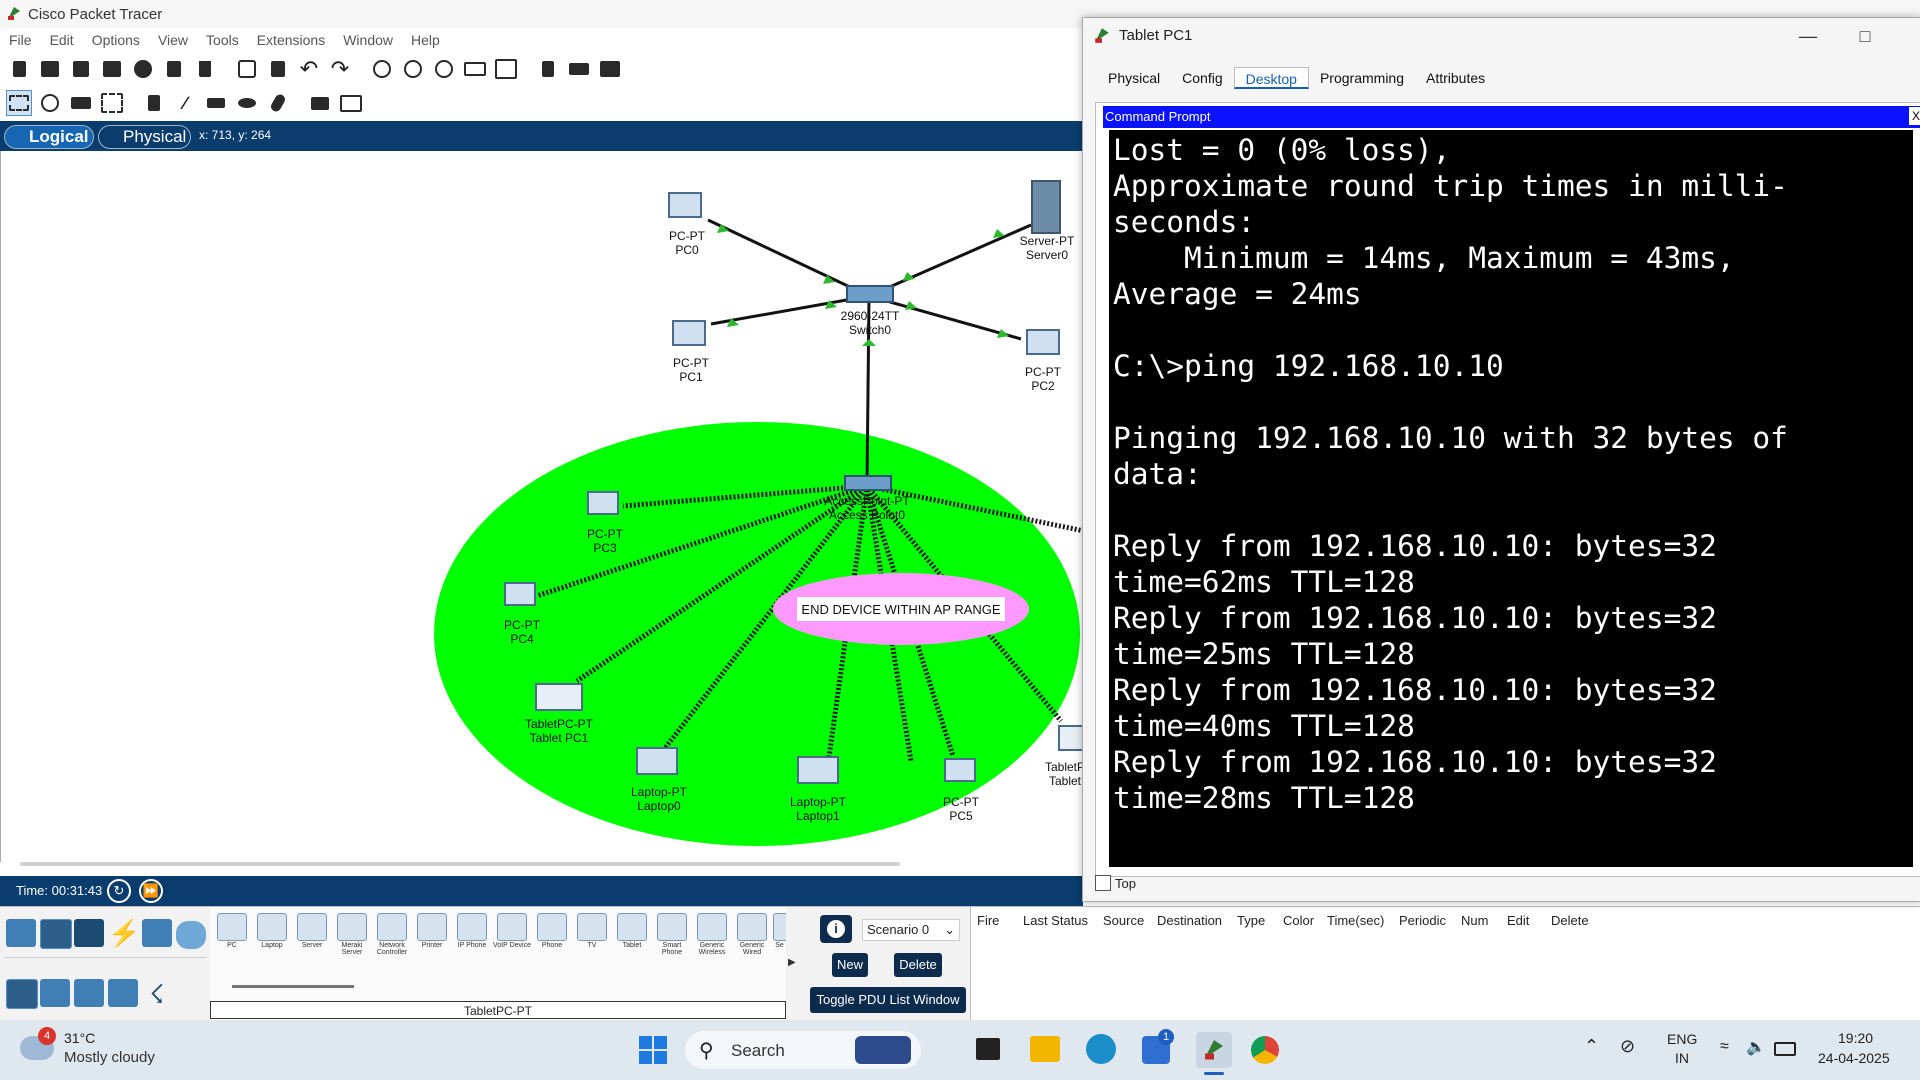 This screenshot has height=1080, width=1920. What do you see at coordinates (1251, 920) in the screenshot?
I see `pdu-col-type: Type` at bounding box center [1251, 920].